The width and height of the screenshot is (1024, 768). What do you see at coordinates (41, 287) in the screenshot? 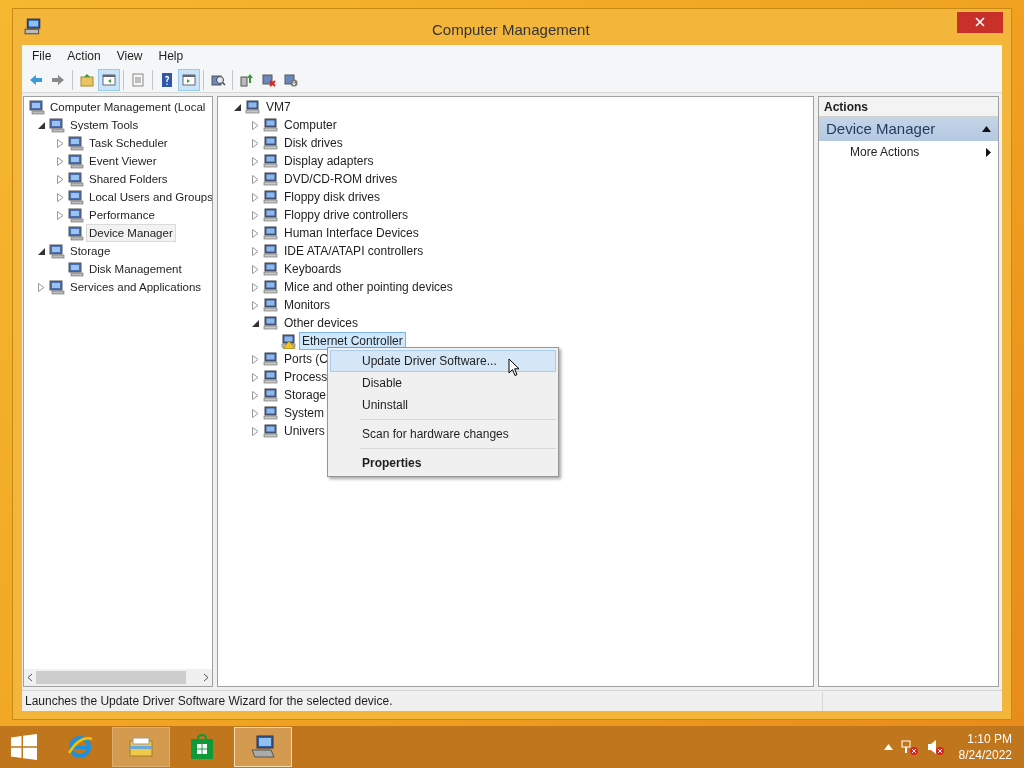
I see `collapsed-arrow-icon` at bounding box center [41, 287].